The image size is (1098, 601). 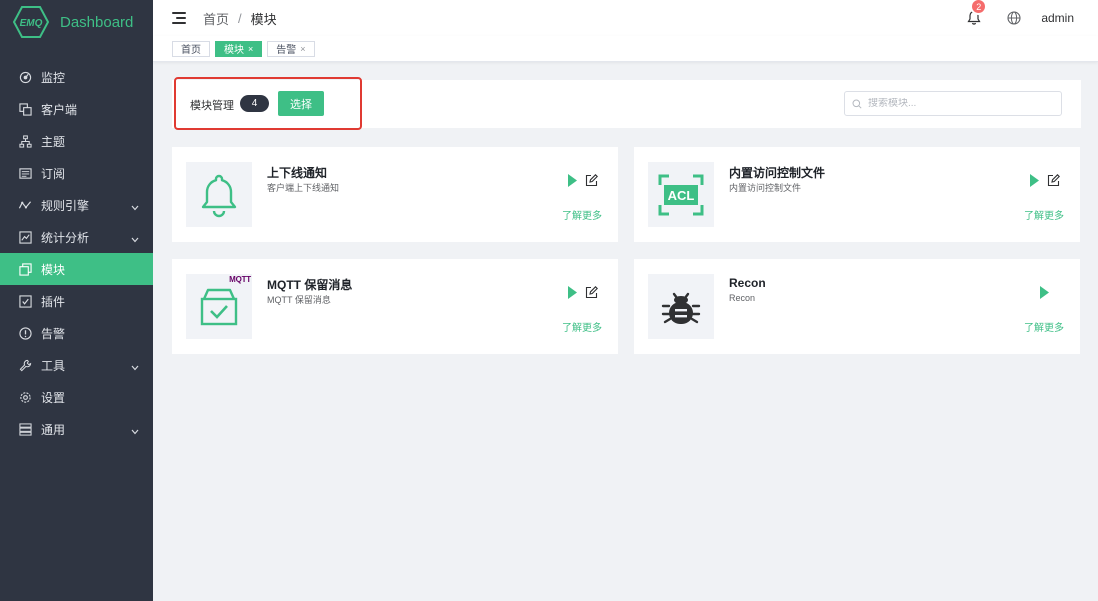 What do you see at coordinates (299, 300) in the screenshot?
I see `module-description: MQTT 保留消息` at bounding box center [299, 300].